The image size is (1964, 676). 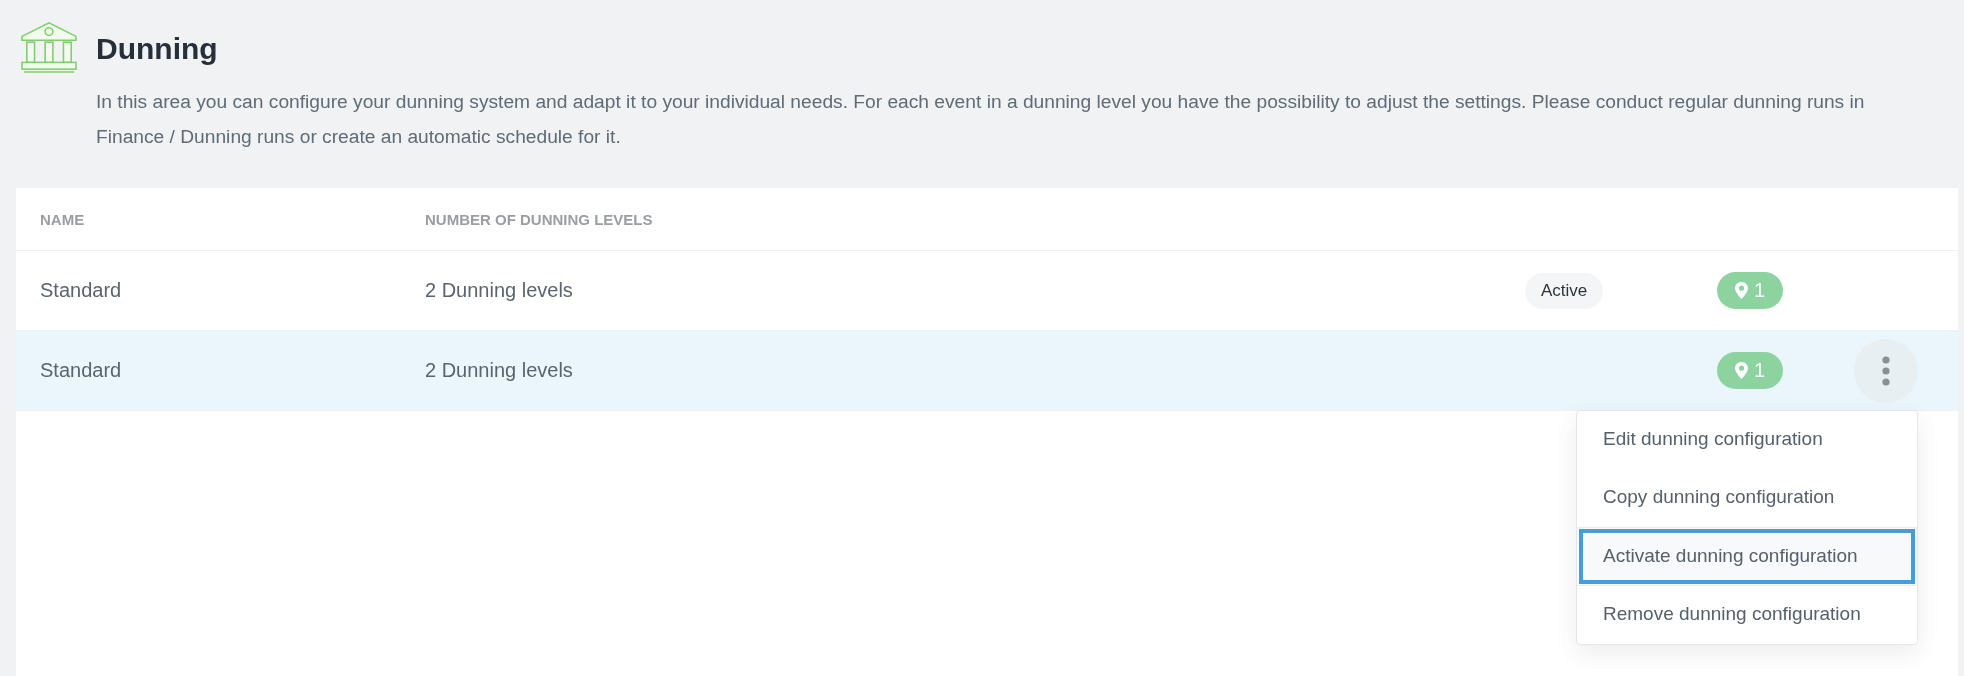 I want to click on page-description: In this area you can configure your dunning system and adapt it to your individual needs. For each event in a dunning level you have the possibility to adjust the settings. Please conduct regular dunning runs in Finance / Dunning runs or create an automatic schedule for it., so click(x=981, y=119).